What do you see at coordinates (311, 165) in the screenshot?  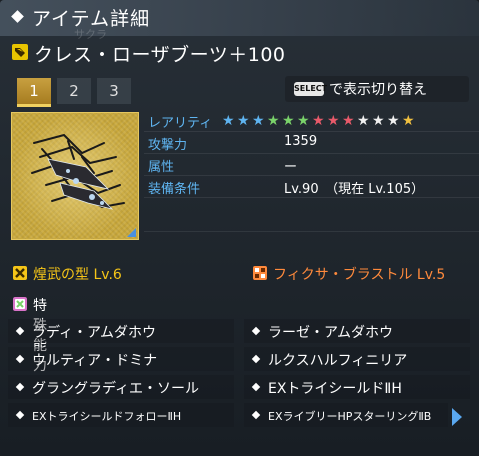 I see `element-row: 属性 ー` at bounding box center [311, 165].